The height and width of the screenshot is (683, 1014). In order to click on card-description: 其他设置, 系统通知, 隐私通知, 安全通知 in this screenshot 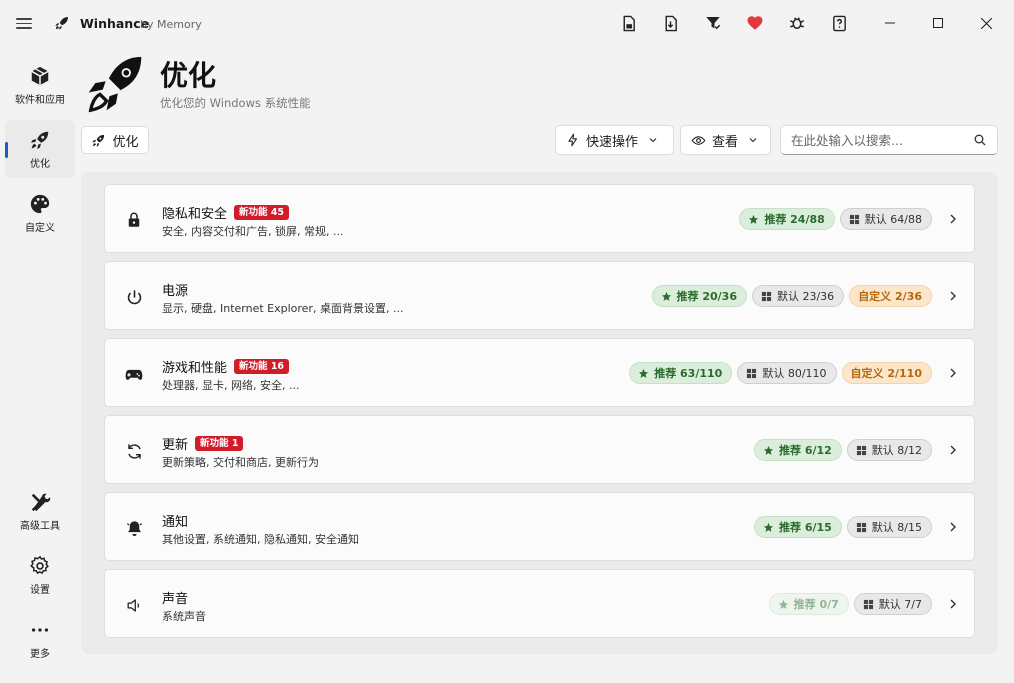, I will do `click(260, 539)`.